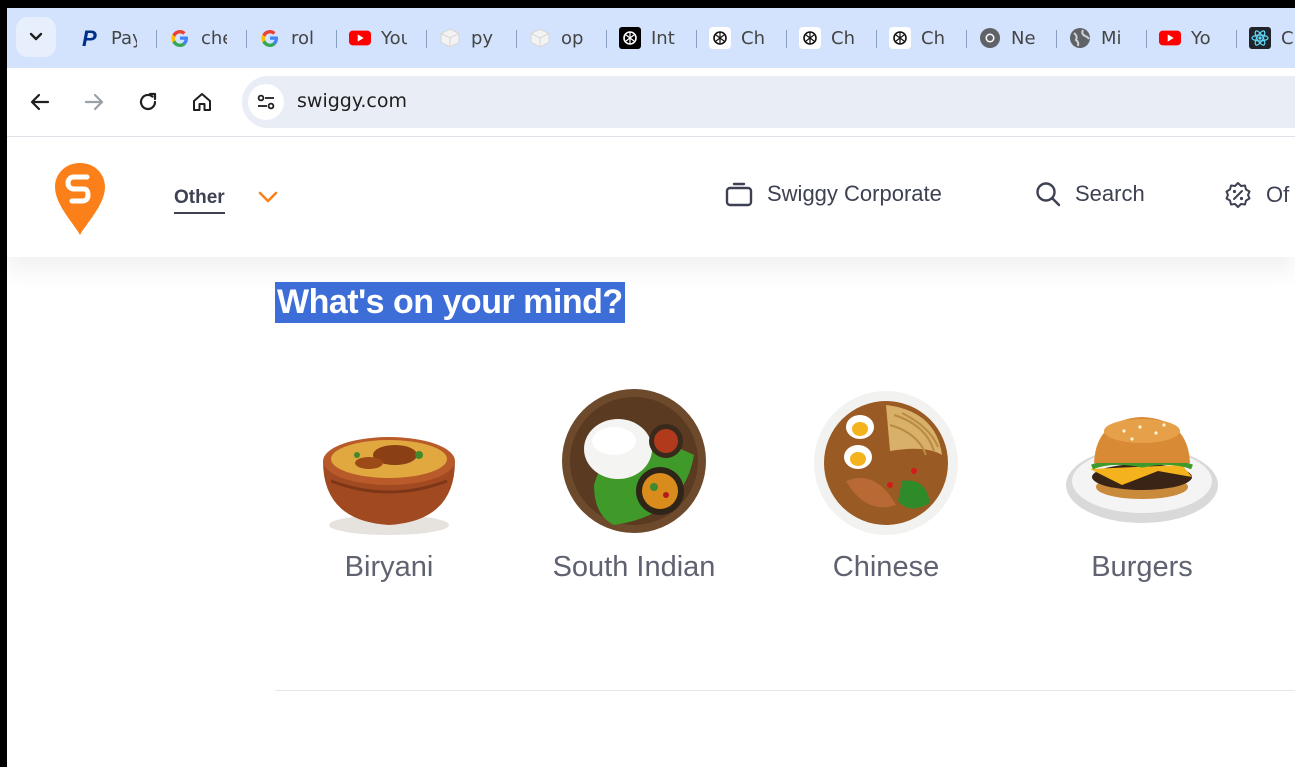 This screenshot has width=1295, height=767. I want to click on tab-title: Mi, so click(1111, 38).